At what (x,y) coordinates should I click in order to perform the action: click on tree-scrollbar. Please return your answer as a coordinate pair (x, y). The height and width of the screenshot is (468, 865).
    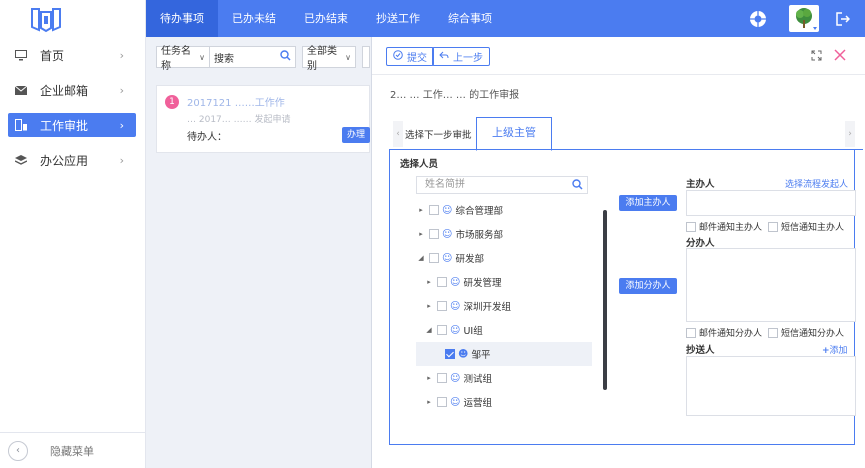
    Looking at the image, I should click on (605, 300).